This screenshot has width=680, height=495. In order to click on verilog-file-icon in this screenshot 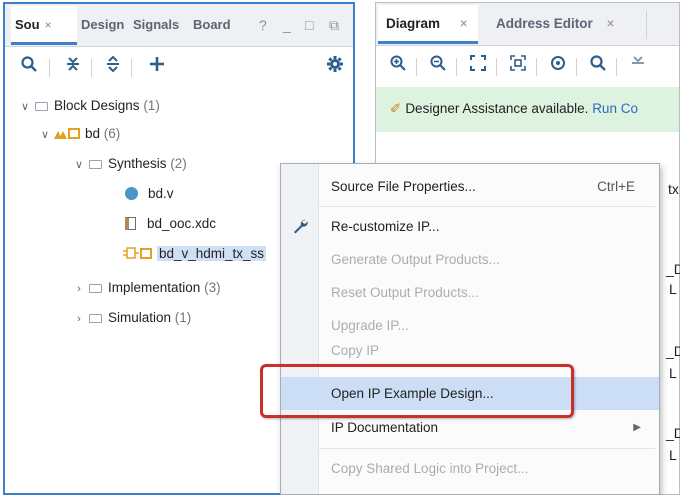, I will do `click(131, 193)`.